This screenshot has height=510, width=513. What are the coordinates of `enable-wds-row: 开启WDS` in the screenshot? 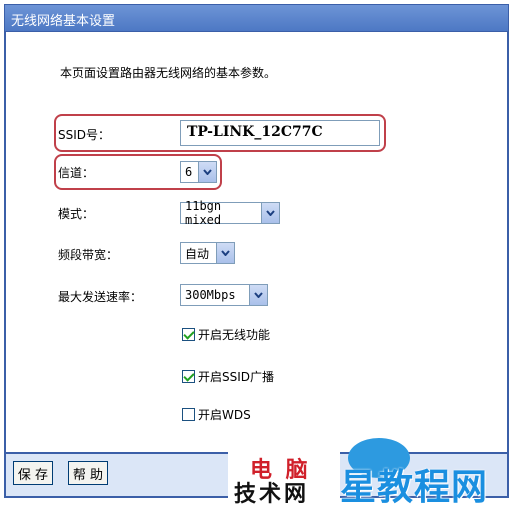 It's located at (216, 414).